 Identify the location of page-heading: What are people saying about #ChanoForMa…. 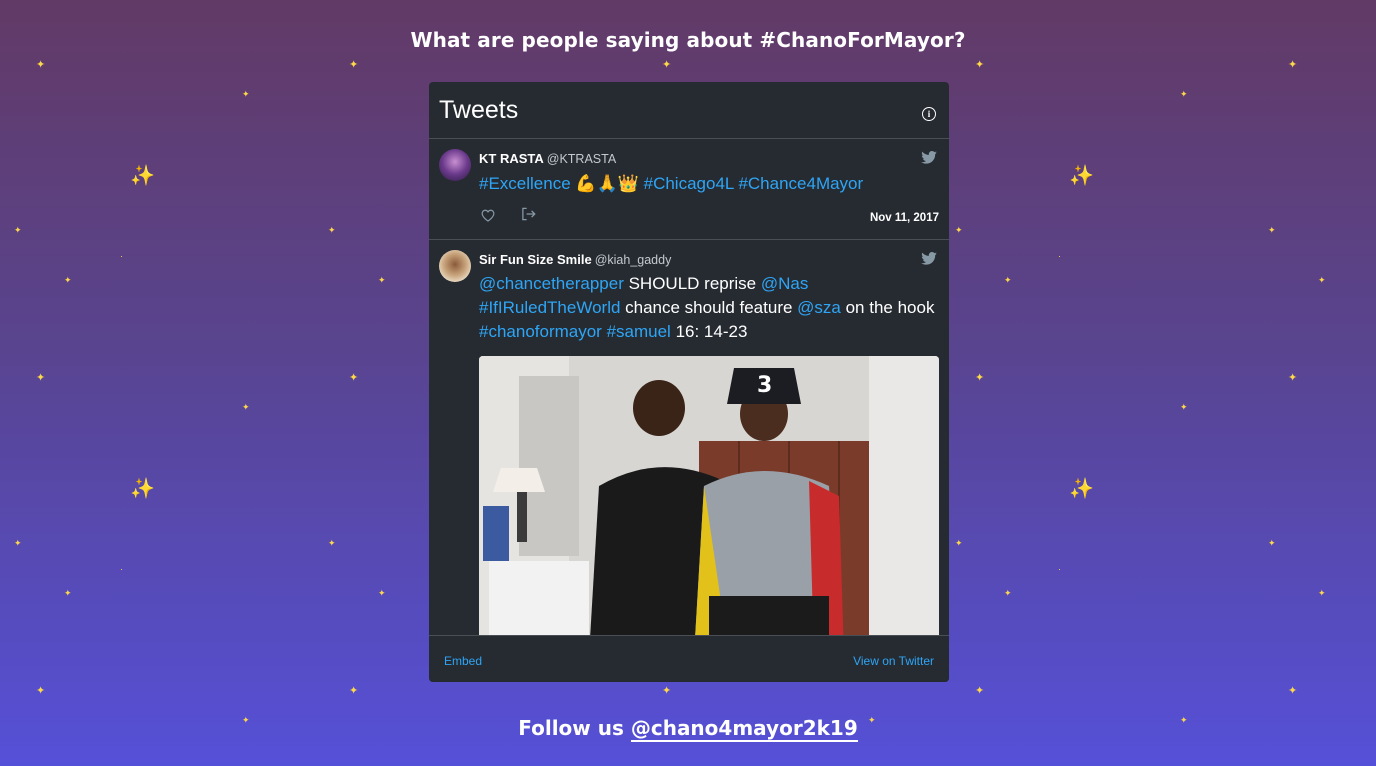
(688, 40).